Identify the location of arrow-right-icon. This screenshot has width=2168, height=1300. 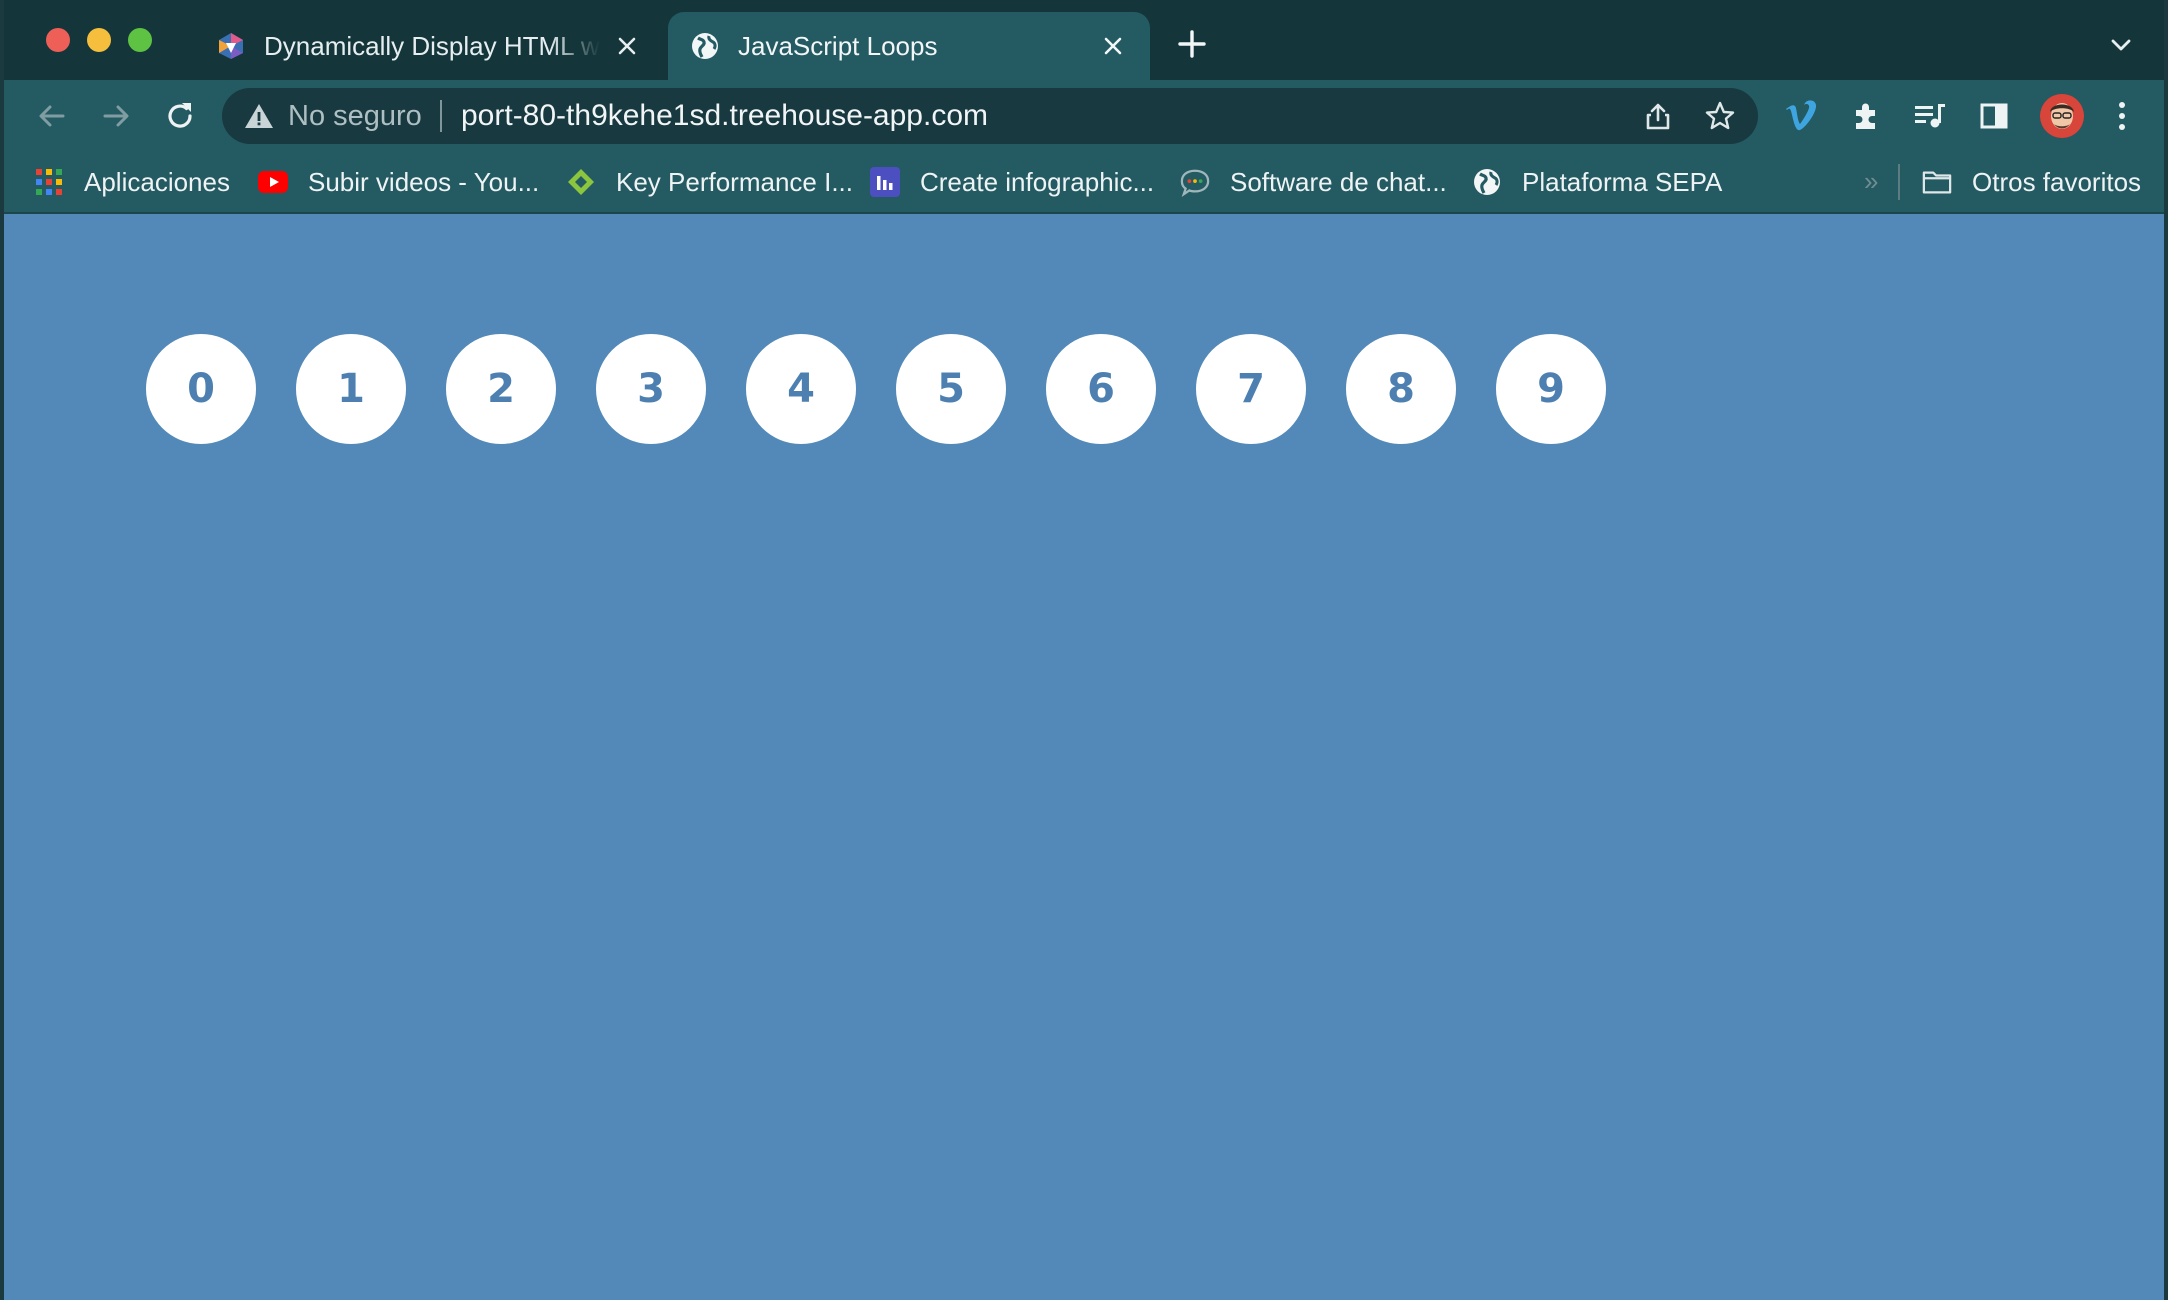
(116, 116).